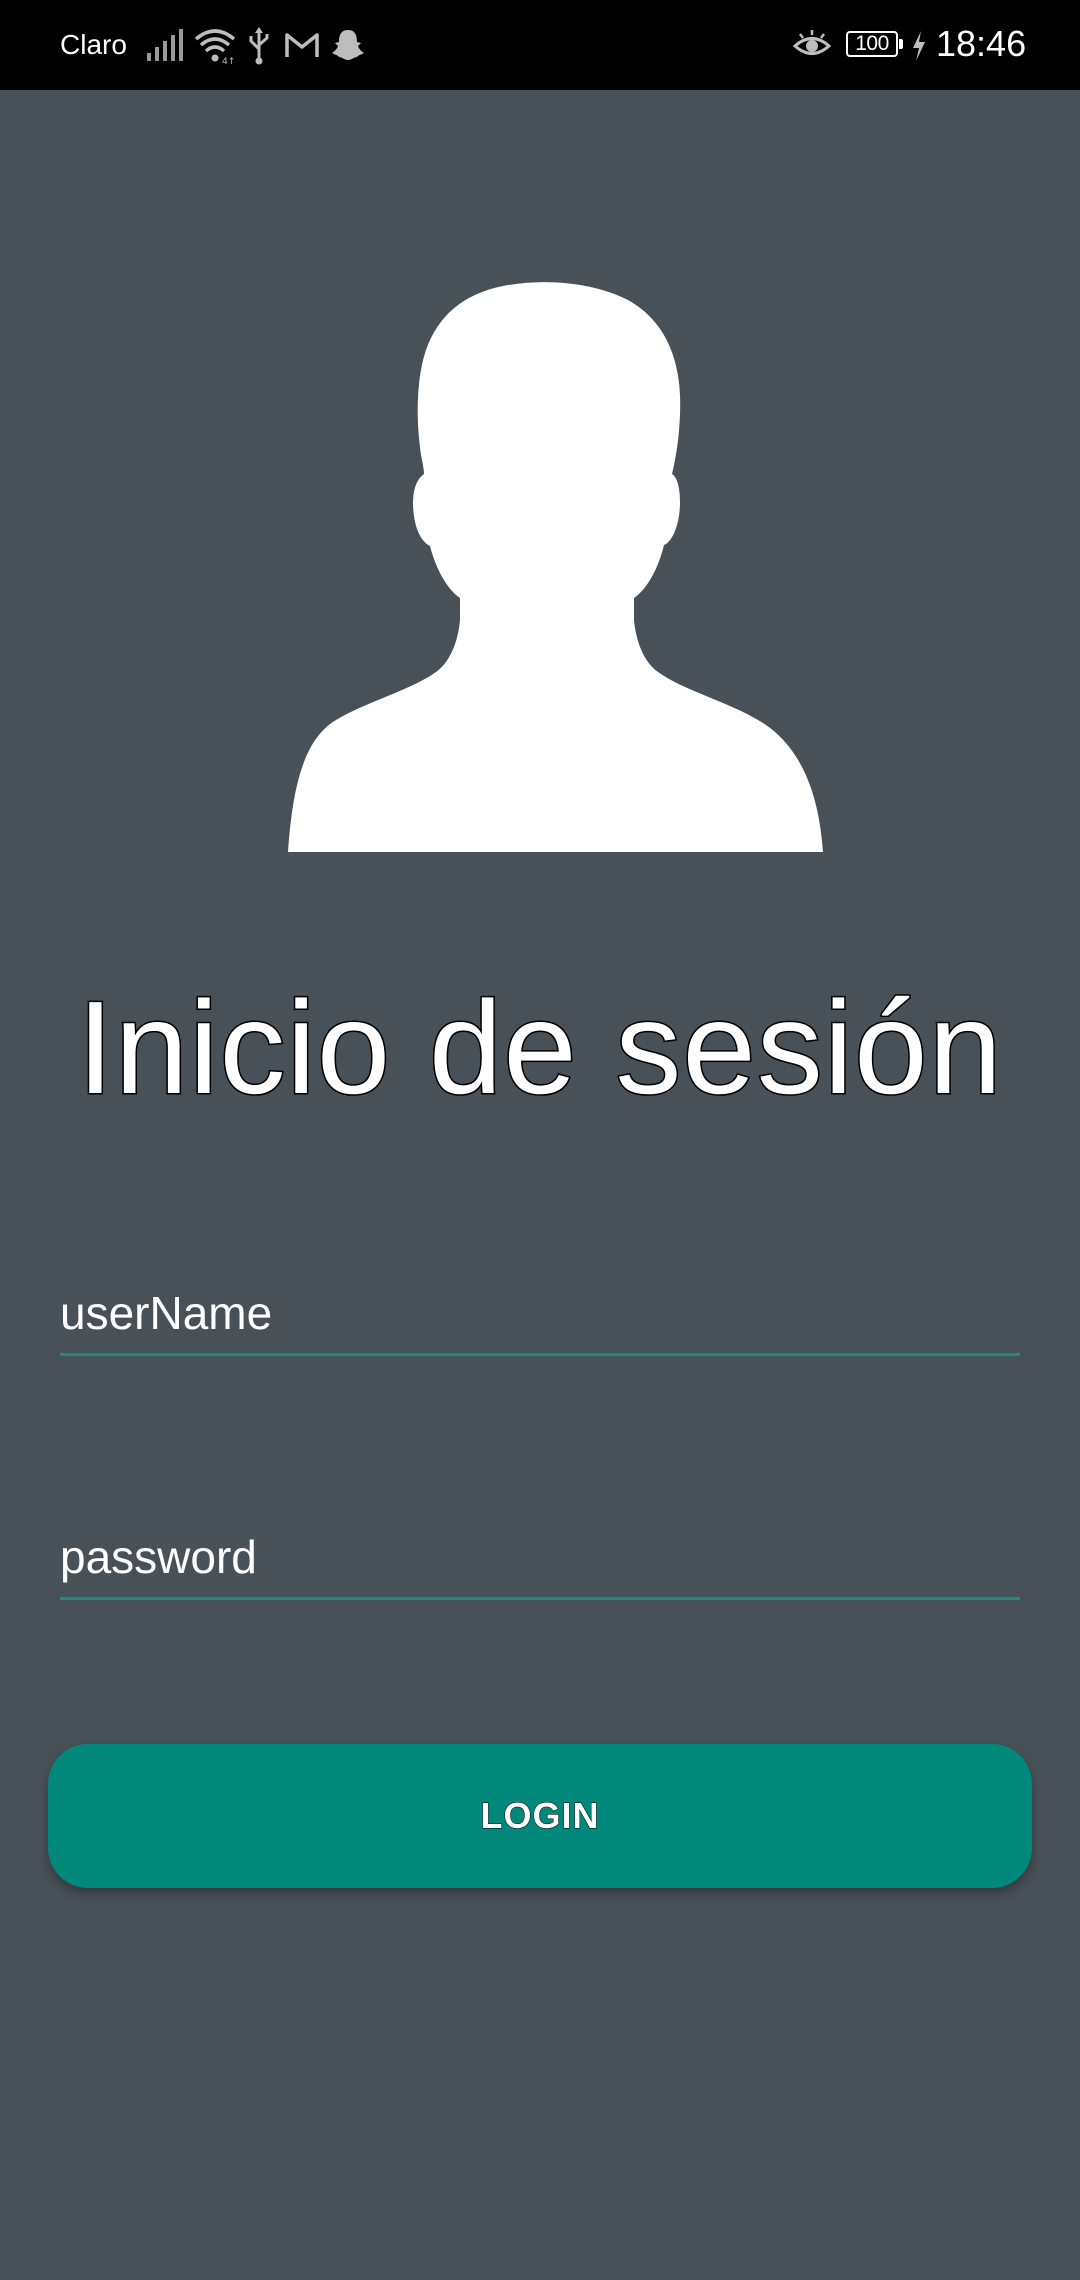  Describe the element at coordinates (540, 1048) in the screenshot. I see `page-title: Inicio de sesión` at that location.